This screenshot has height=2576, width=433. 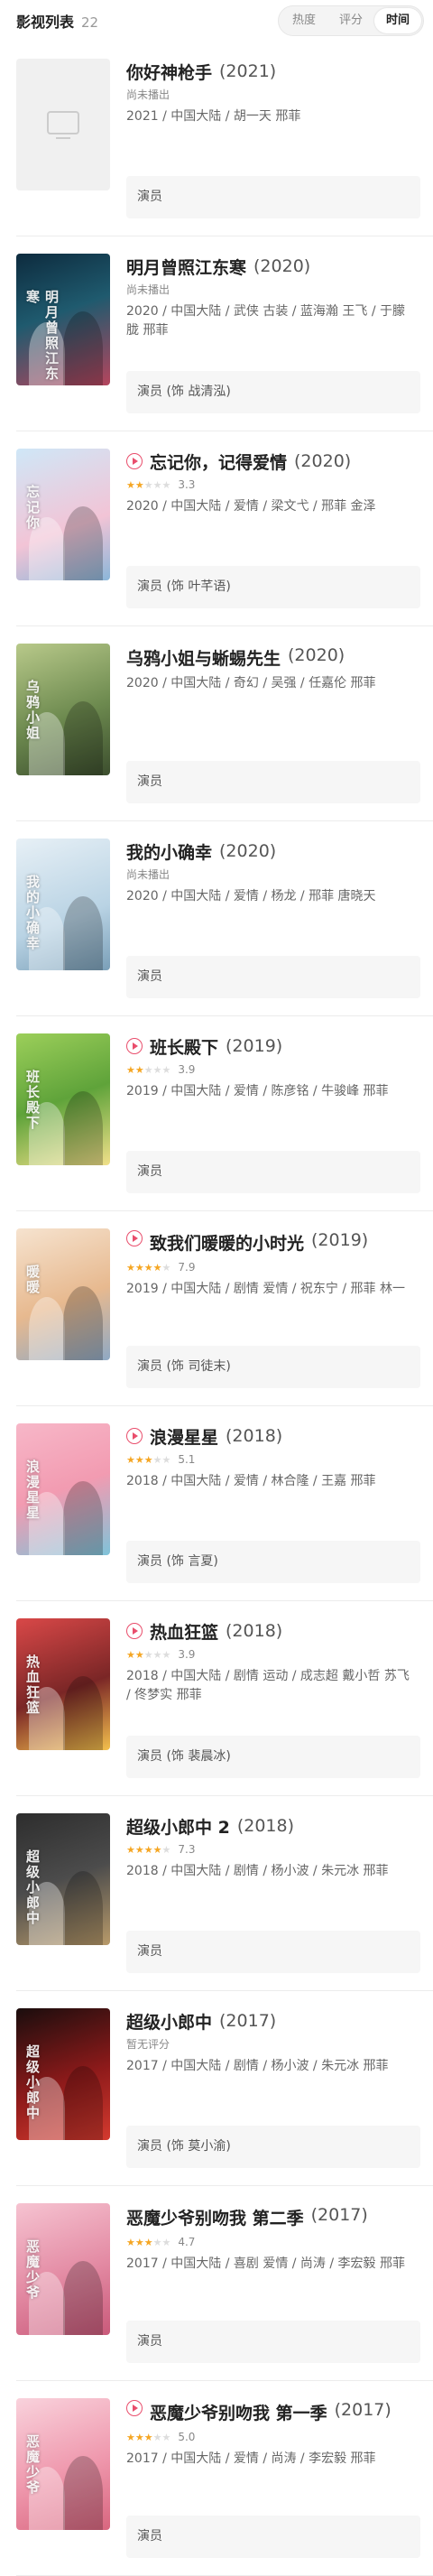 I want to click on title-row: 热血狂篮 (2018), so click(x=271, y=1631).